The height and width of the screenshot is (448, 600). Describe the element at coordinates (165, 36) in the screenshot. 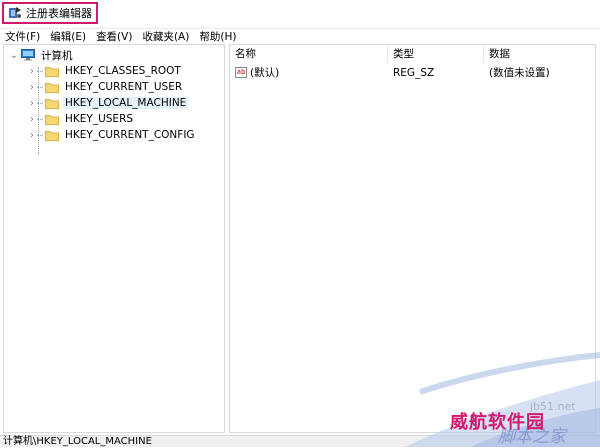

I see `menu-favorites: 收藏夹(A)` at that location.